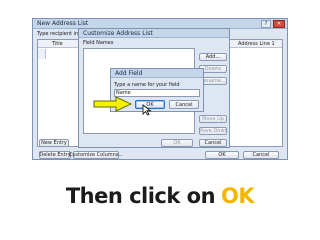  What do you see at coordinates (238, 196) in the screenshot?
I see `caption-highlight: OK` at bounding box center [238, 196].